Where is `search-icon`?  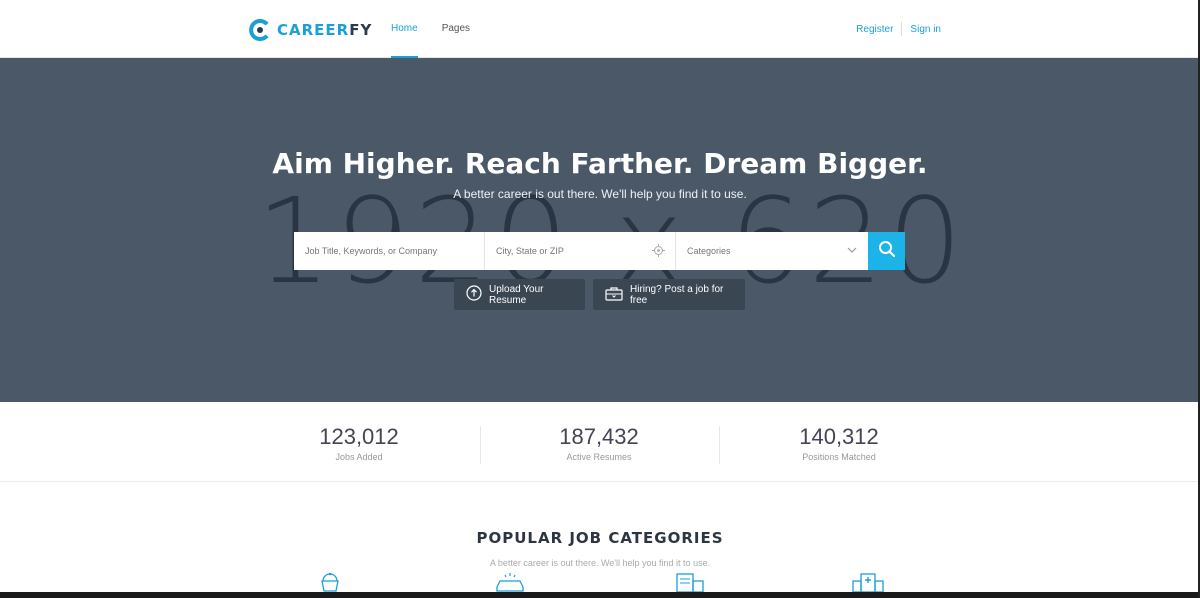 search-icon is located at coordinates (887, 251).